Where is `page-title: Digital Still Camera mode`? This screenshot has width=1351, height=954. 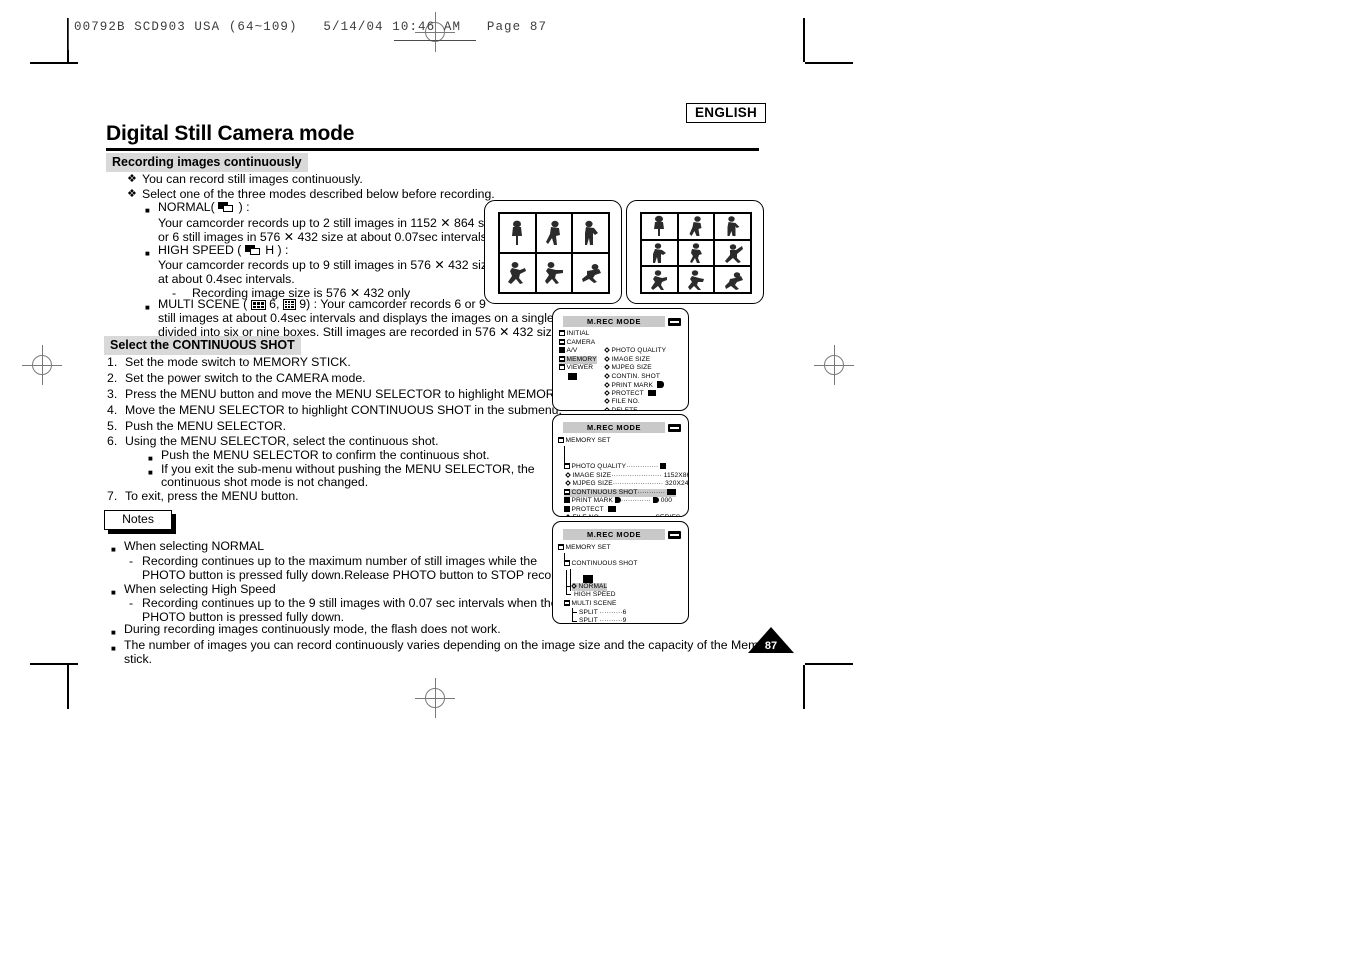
page-title: Digital Still Camera mode is located at coordinates (230, 133).